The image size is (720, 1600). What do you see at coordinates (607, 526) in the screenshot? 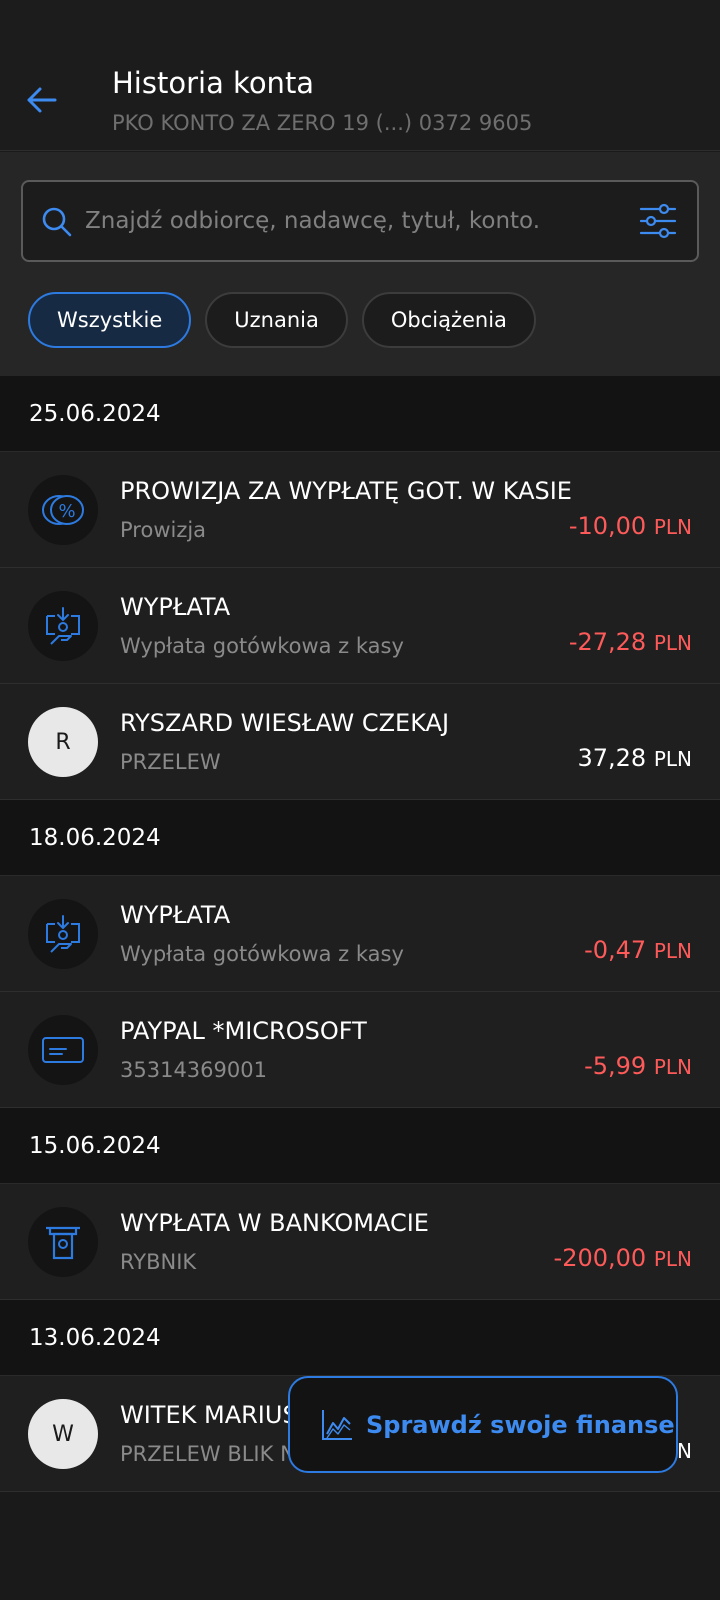
I see `amount-value: -10,00` at bounding box center [607, 526].